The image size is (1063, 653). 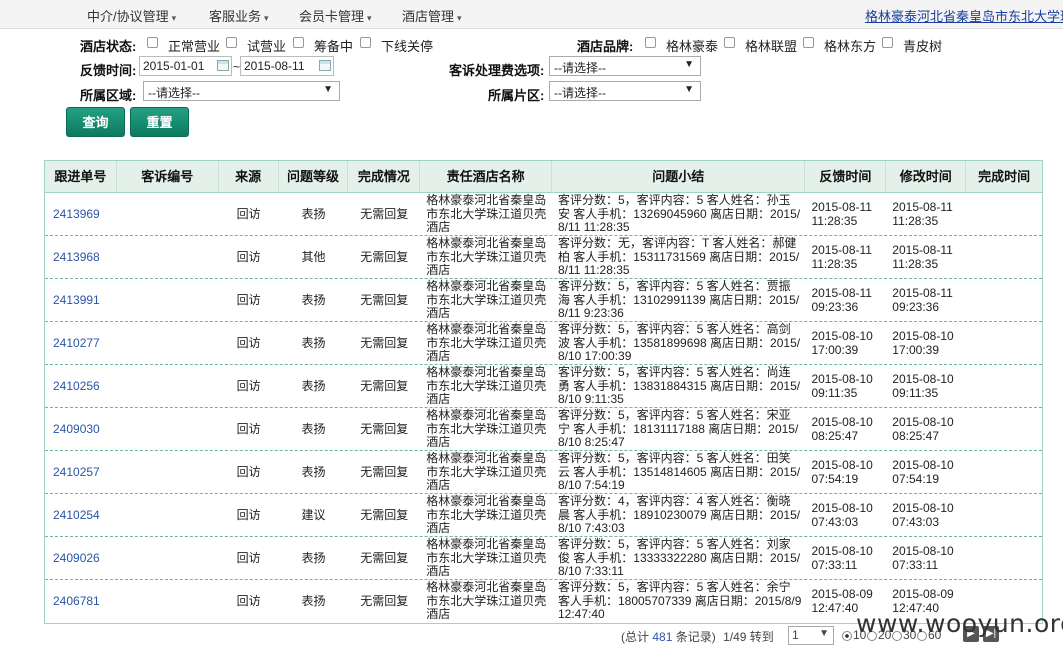 What do you see at coordinates (808, 42) in the screenshot?
I see `brand-checkbox-oriental` at bounding box center [808, 42].